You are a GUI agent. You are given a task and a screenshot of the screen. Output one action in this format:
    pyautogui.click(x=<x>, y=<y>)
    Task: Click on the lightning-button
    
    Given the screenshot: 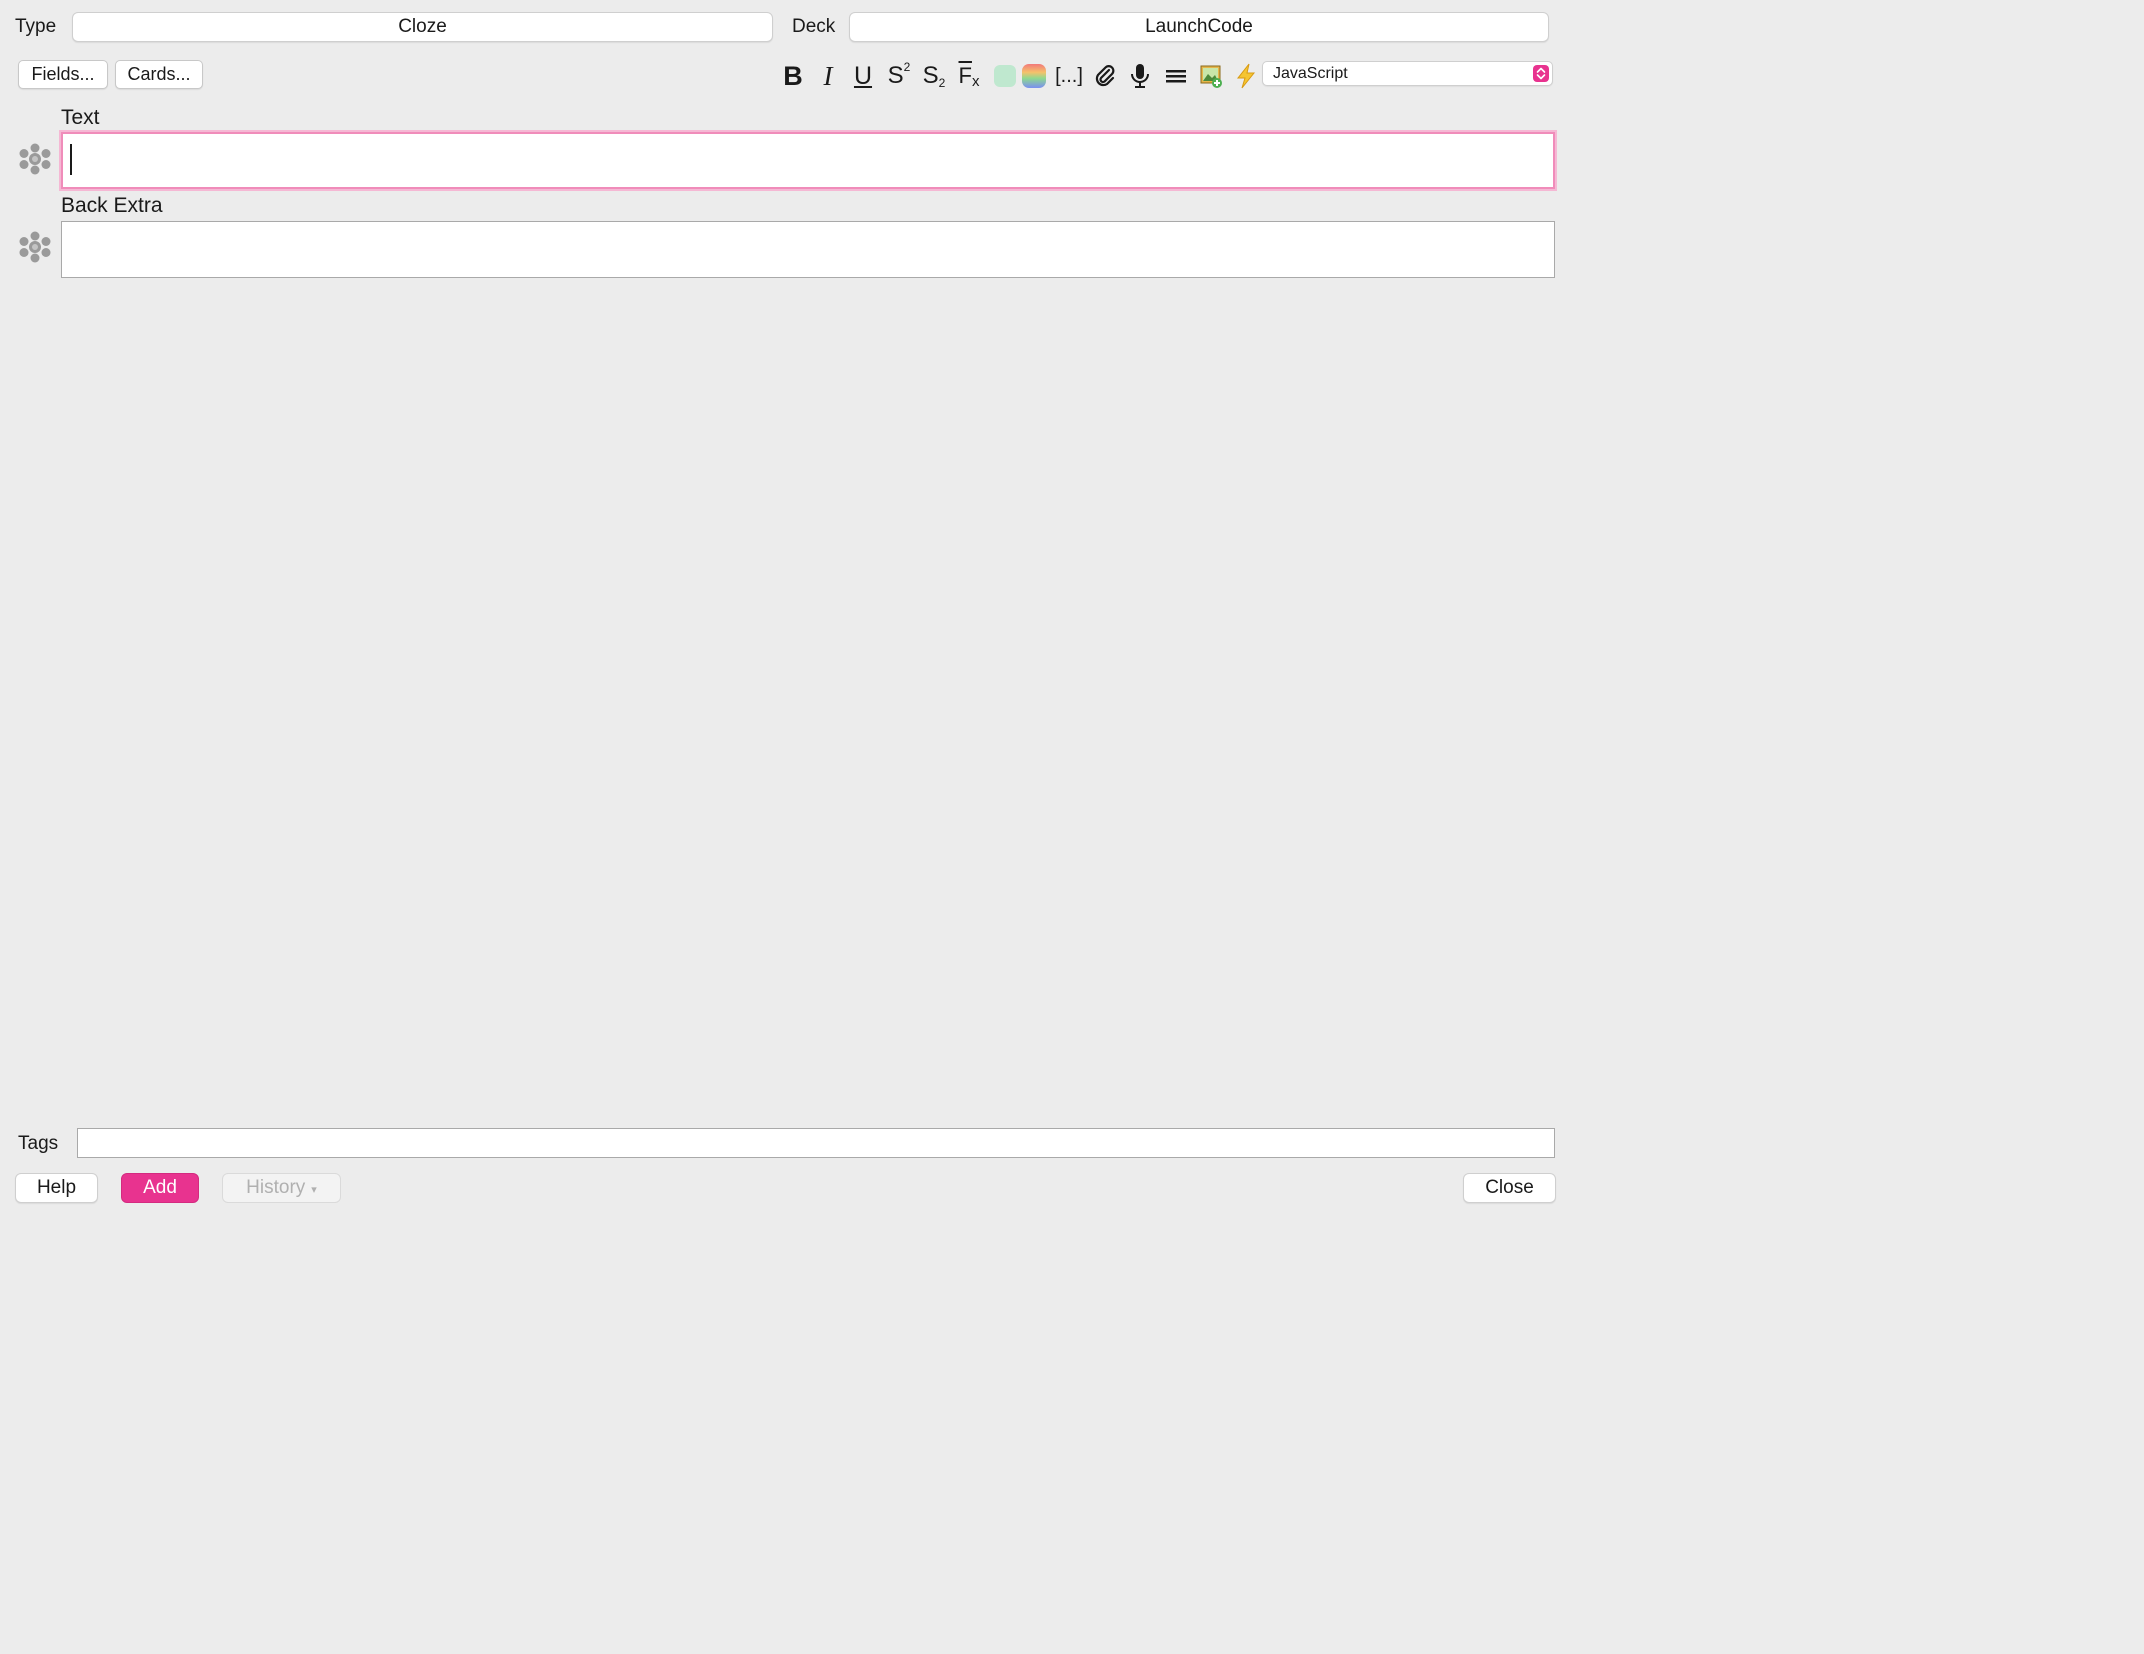 What is the action you would take?
    pyautogui.click(x=1246, y=76)
    